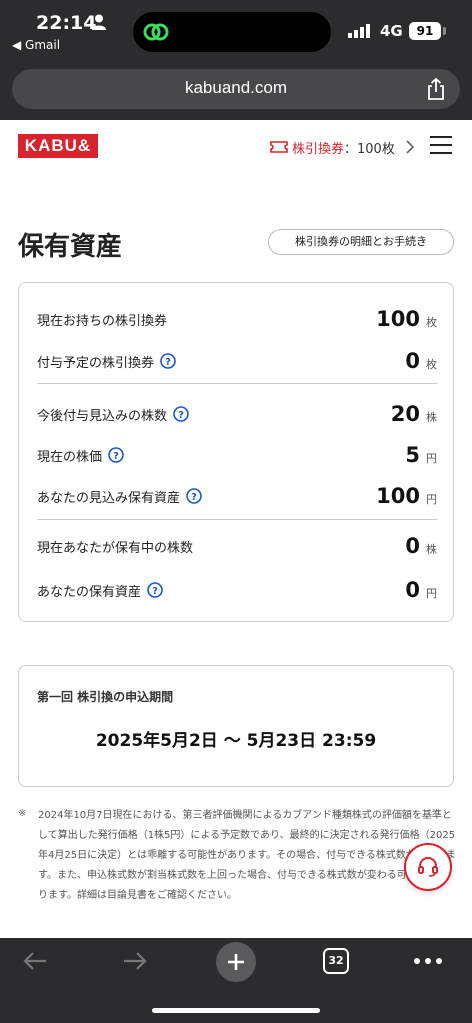  What do you see at coordinates (236, 741) in the screenshot?
I see `period-value: 2025年5月2日 〜 5月23日 23:59` at bounding box center [236, 741].